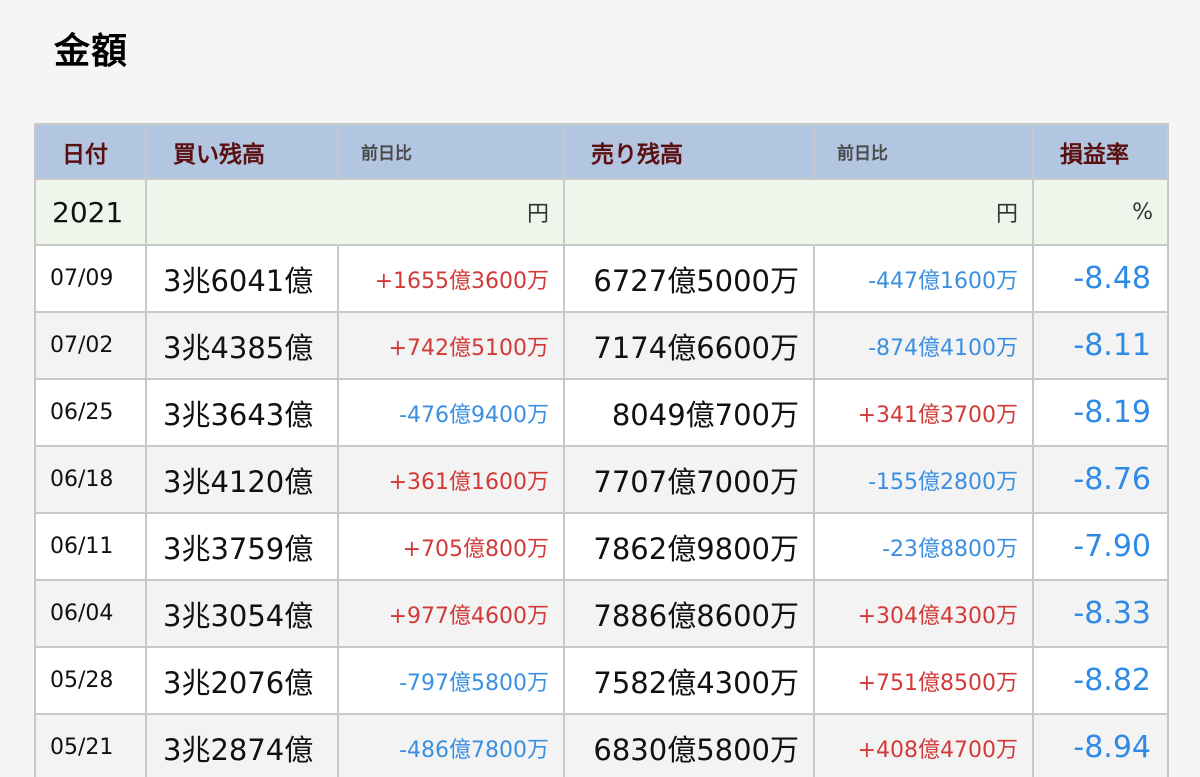 Image resolution: width=1200 pixels, height=777 pixels. What do you see at coordinates (91, 51) in the screenshot?
I see `page-title: 金額` at bounding box center [91, 51].